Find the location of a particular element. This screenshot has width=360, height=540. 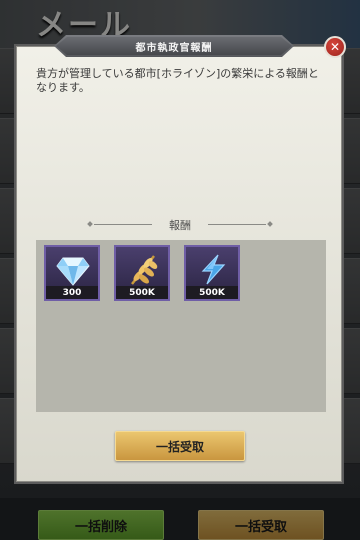

reward-item-wheat: 500K is located at coordinates (142, 273).